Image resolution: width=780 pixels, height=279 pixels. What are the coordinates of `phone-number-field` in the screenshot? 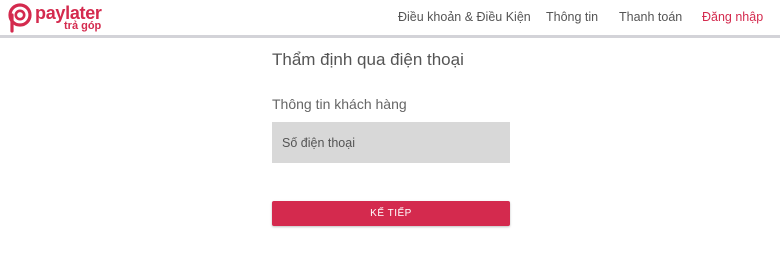 It's located at (391, 142).